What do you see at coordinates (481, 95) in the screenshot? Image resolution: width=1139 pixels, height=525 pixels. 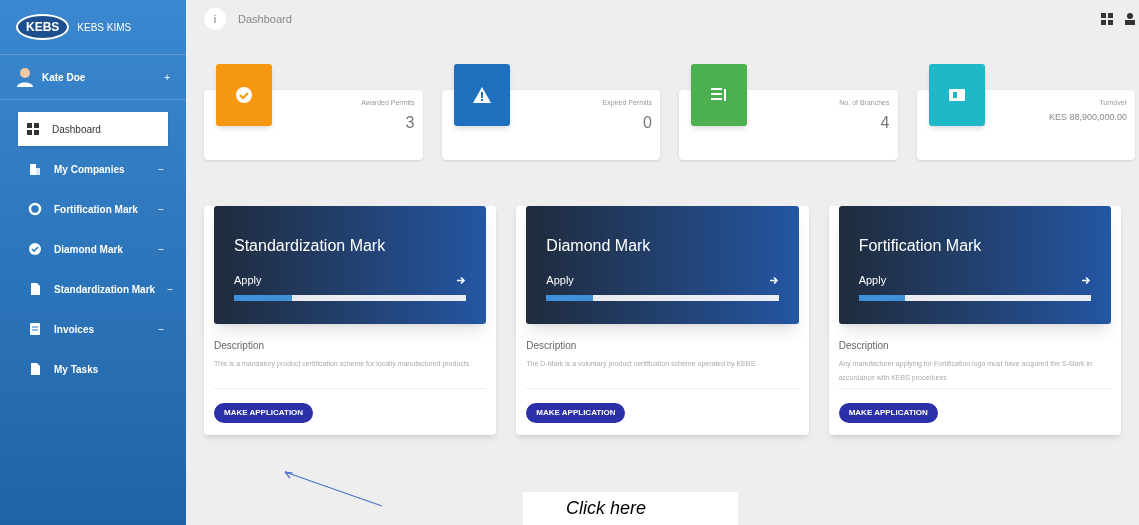 I see `warning-icon` at bounding box center [481, 95].